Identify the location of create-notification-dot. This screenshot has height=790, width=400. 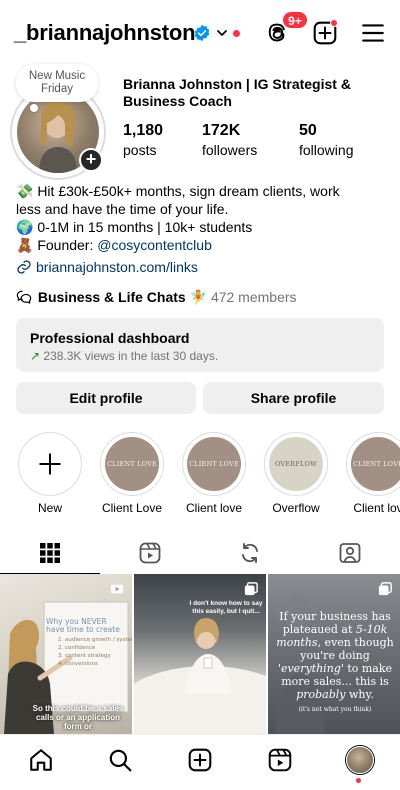
(334, 23).